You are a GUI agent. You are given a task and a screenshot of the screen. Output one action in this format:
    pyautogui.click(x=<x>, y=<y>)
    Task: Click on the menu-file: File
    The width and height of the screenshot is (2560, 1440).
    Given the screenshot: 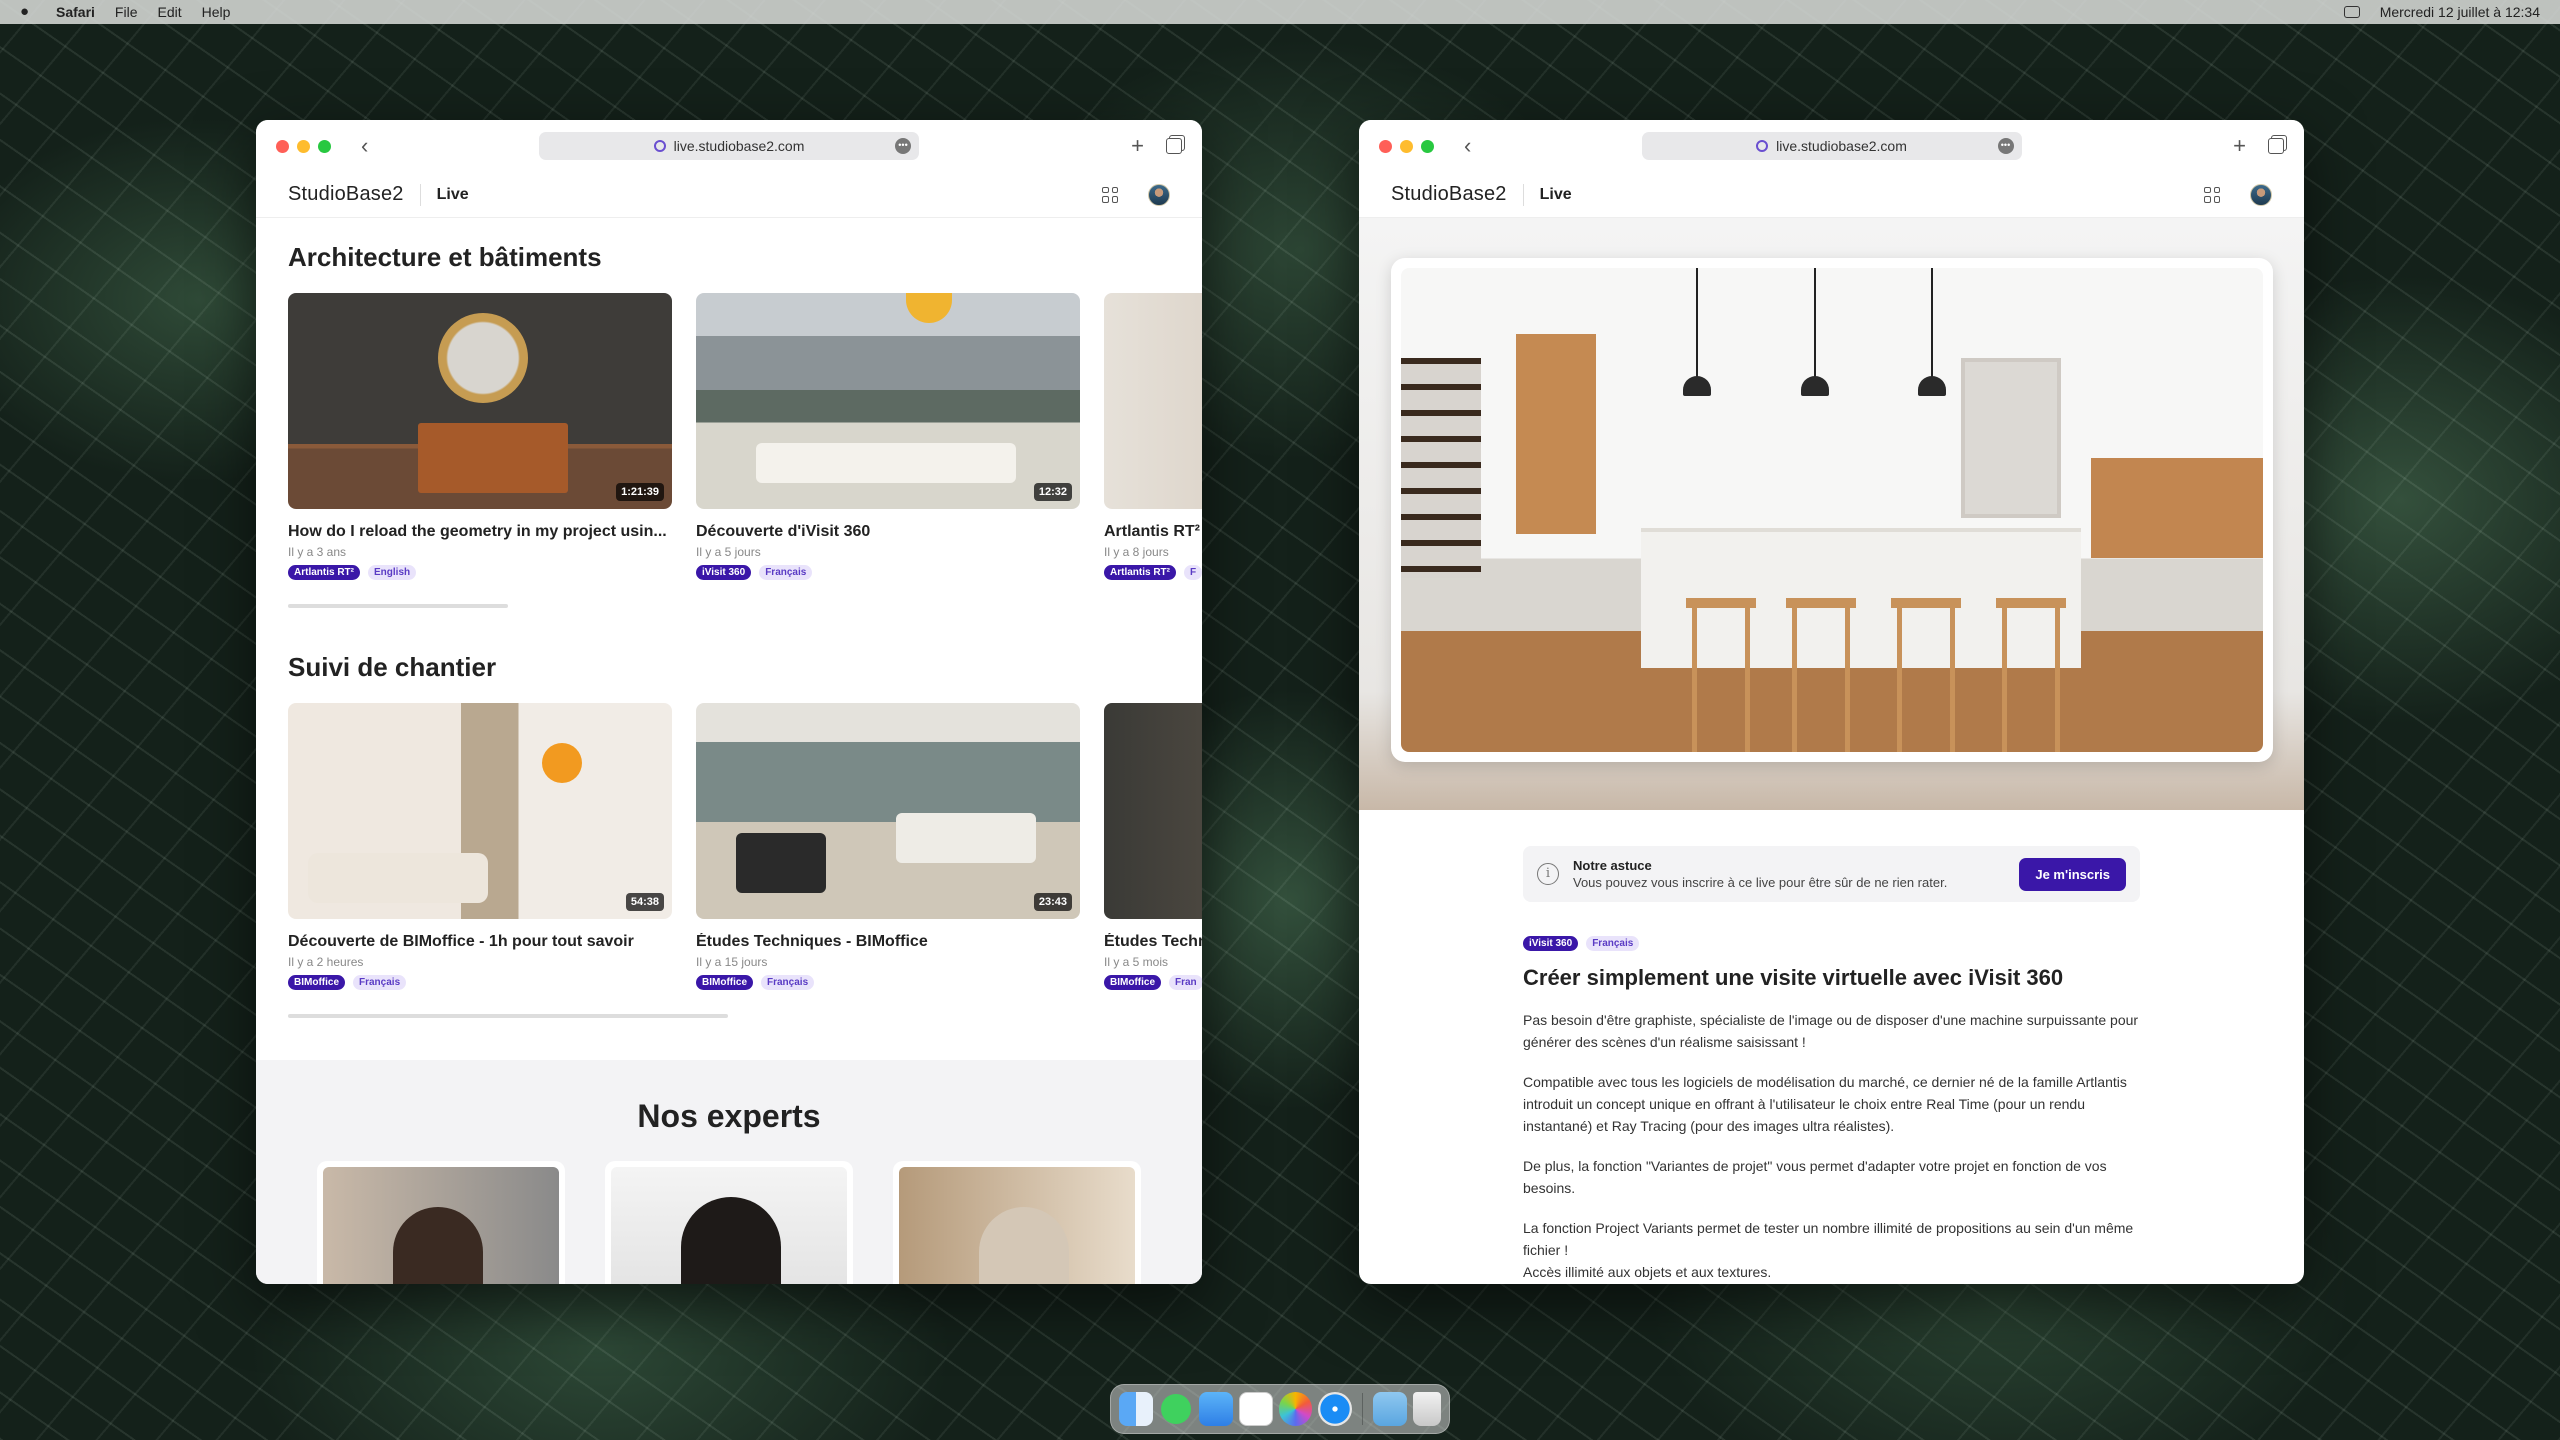 What is the action you would take?
    pyautogui.click(x=126, y=12)
    